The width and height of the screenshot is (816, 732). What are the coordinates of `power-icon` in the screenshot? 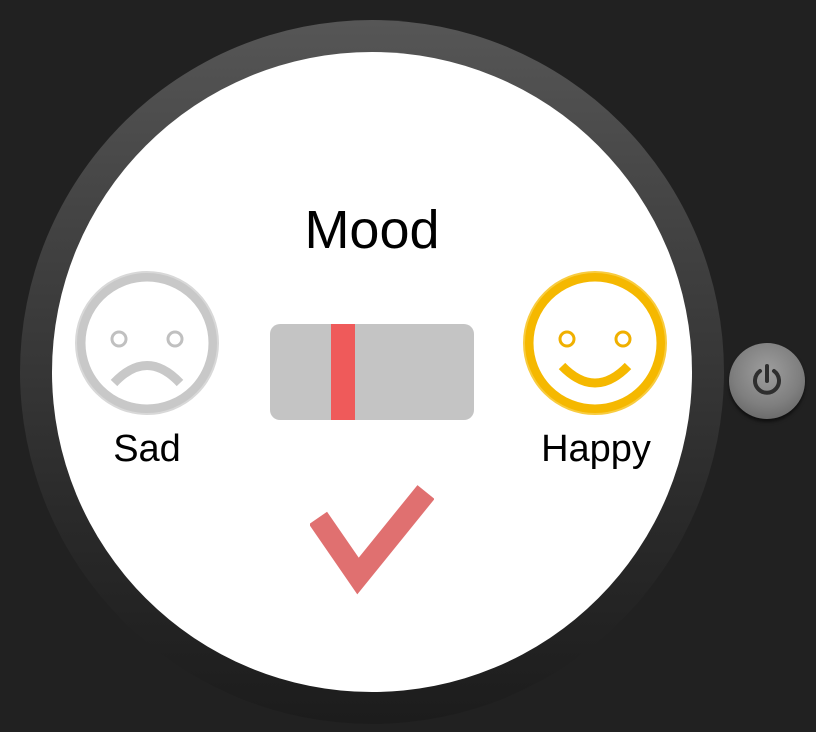 It's located at (767, 379).